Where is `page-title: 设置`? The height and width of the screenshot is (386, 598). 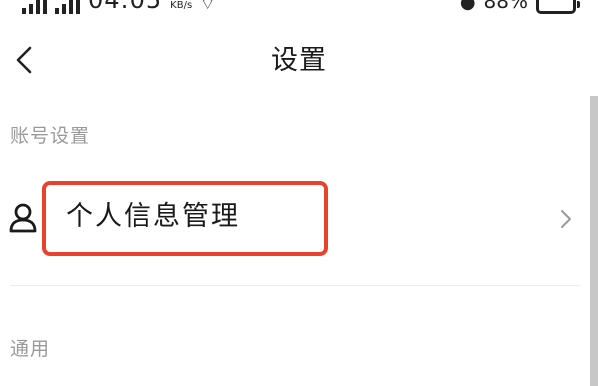 page-title: 设置 is located at coordinates (299, 60).